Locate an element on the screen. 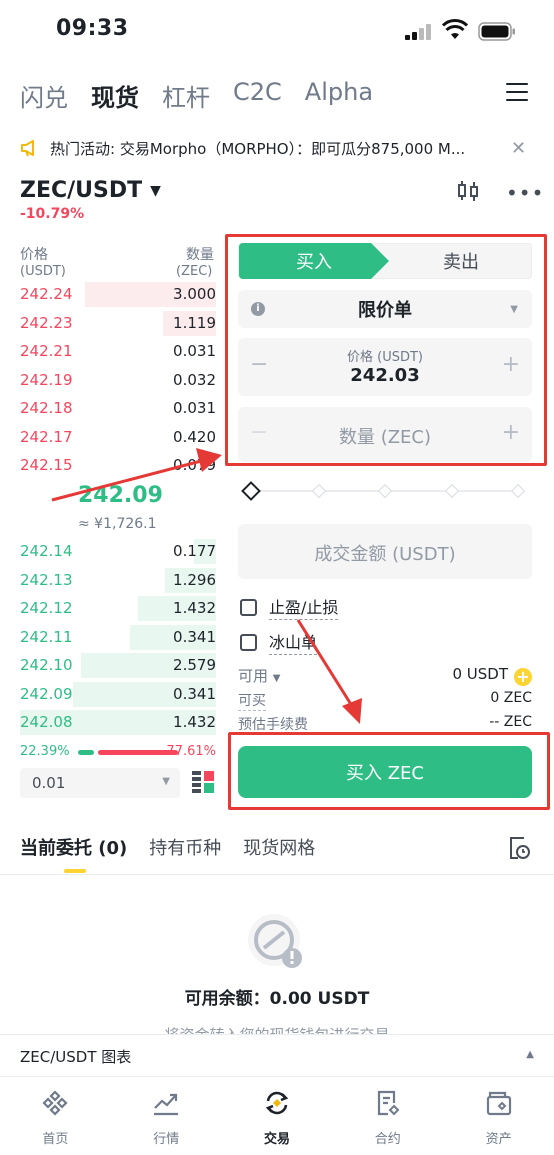 The height and width of the screenshot is (1155, 554). wallet-icon is located at coordinates (498, 1103).